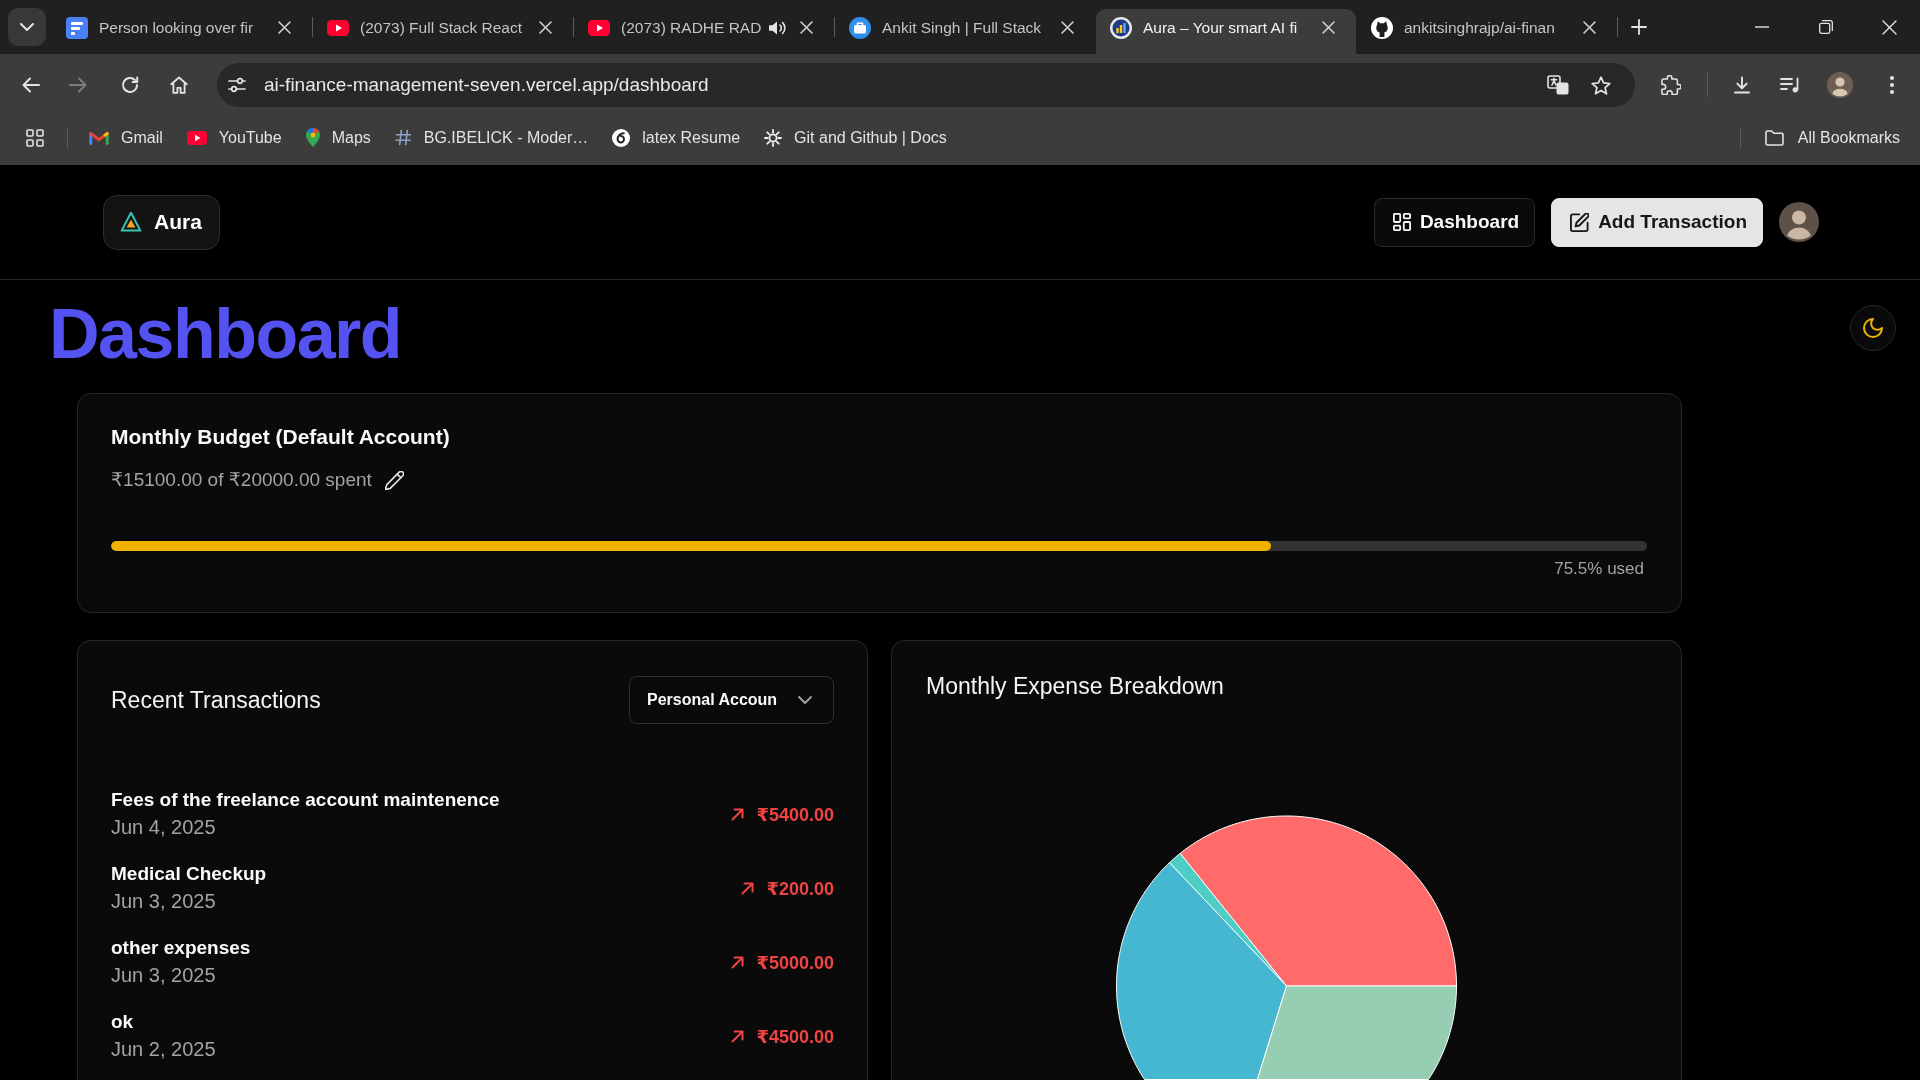 This screenshot has width=1920, height=1080. Describe the element at coordinates (280, 437) in the screenshot. I see `budget-title: Monthly Budget (Default Account)` at that location.